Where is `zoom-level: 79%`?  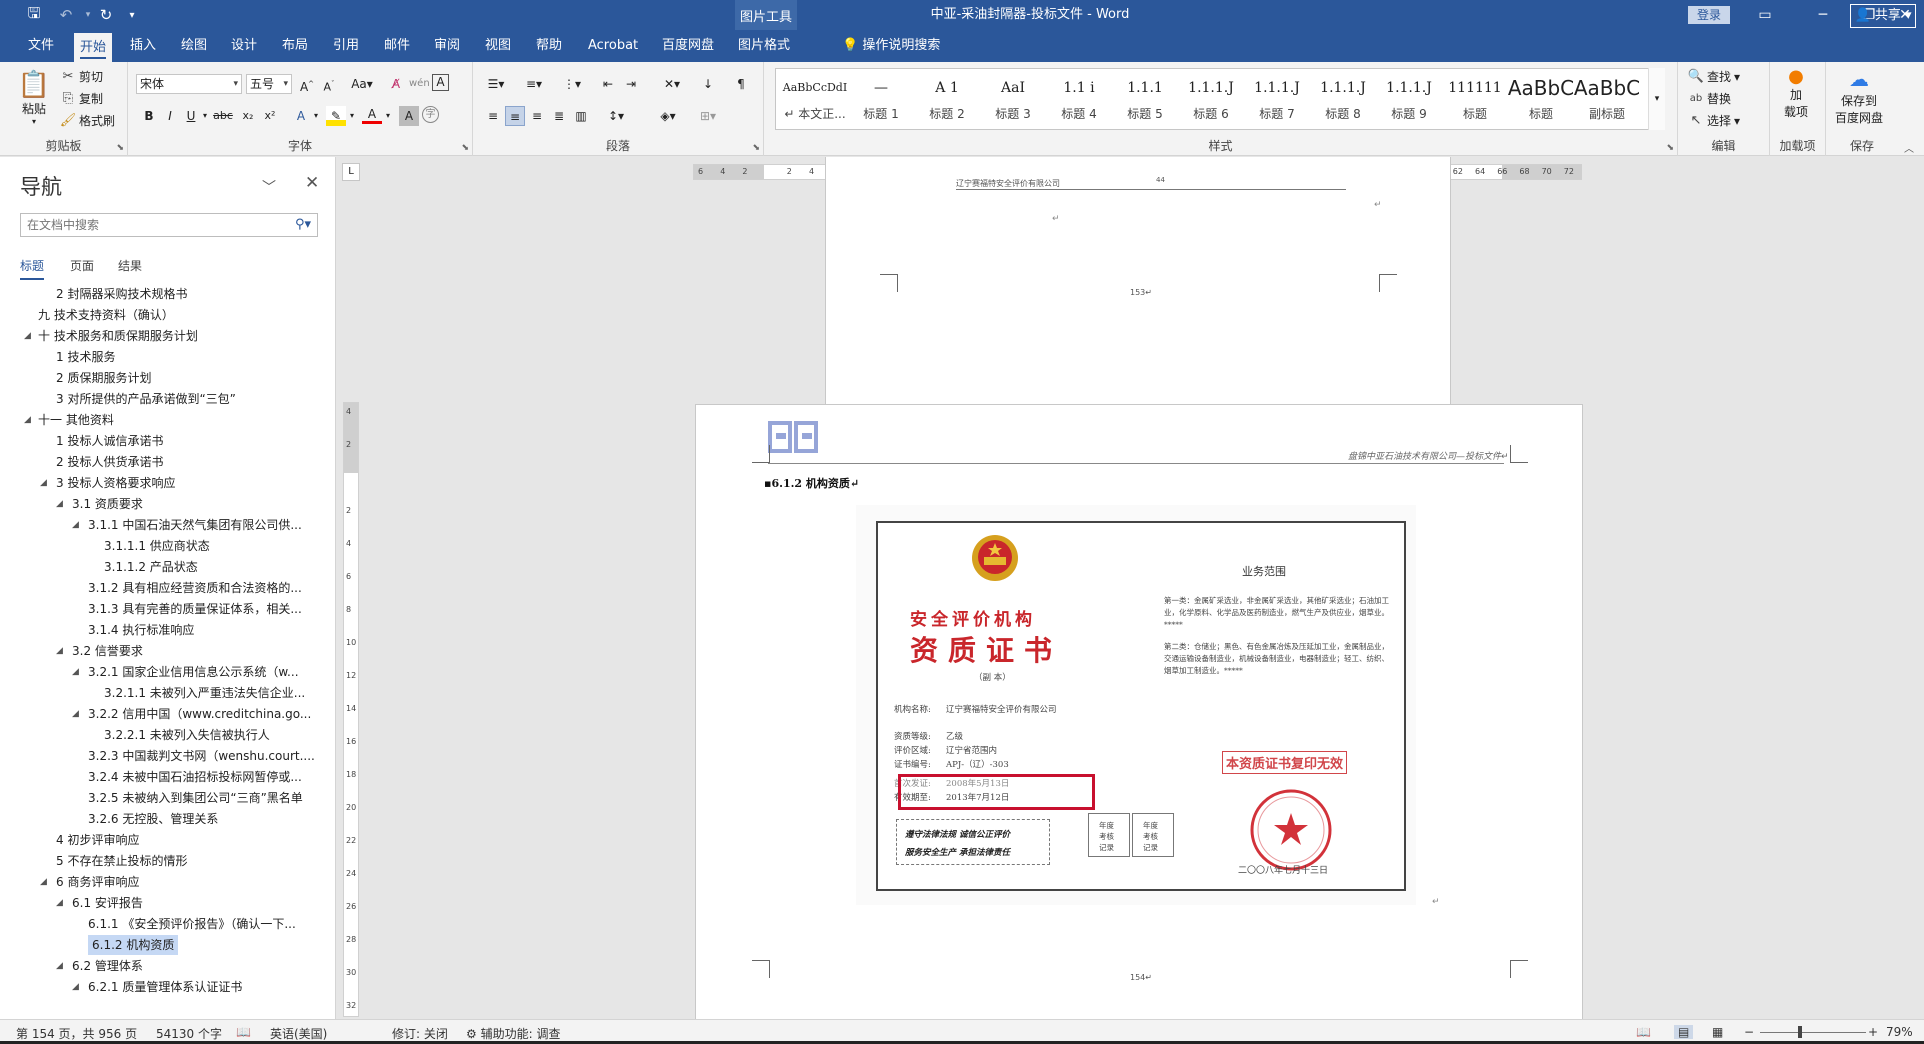
zoom-level: 79% is located at coordinates (1899, 1032).